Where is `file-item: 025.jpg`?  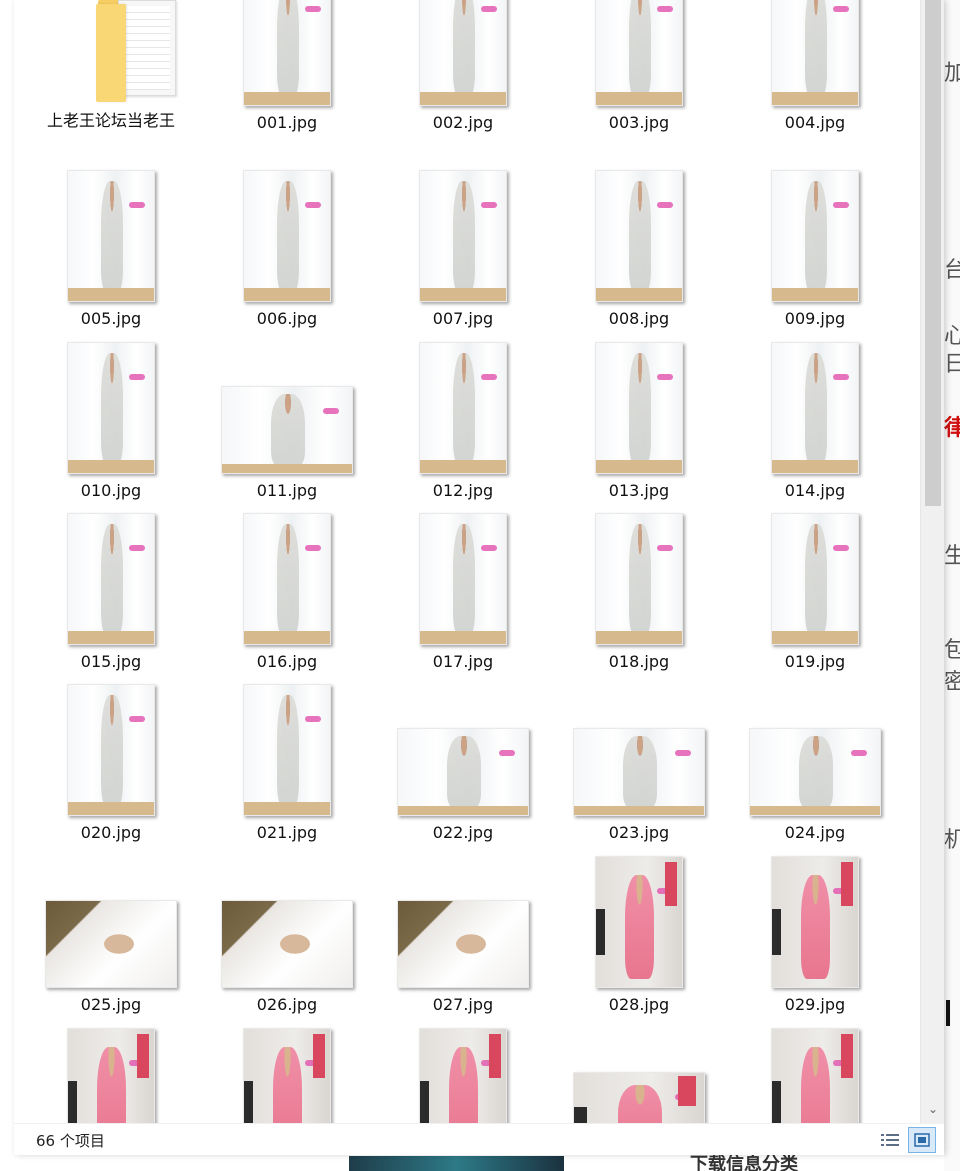
file-item: 025.jpg is located at coordinates (111, 941).